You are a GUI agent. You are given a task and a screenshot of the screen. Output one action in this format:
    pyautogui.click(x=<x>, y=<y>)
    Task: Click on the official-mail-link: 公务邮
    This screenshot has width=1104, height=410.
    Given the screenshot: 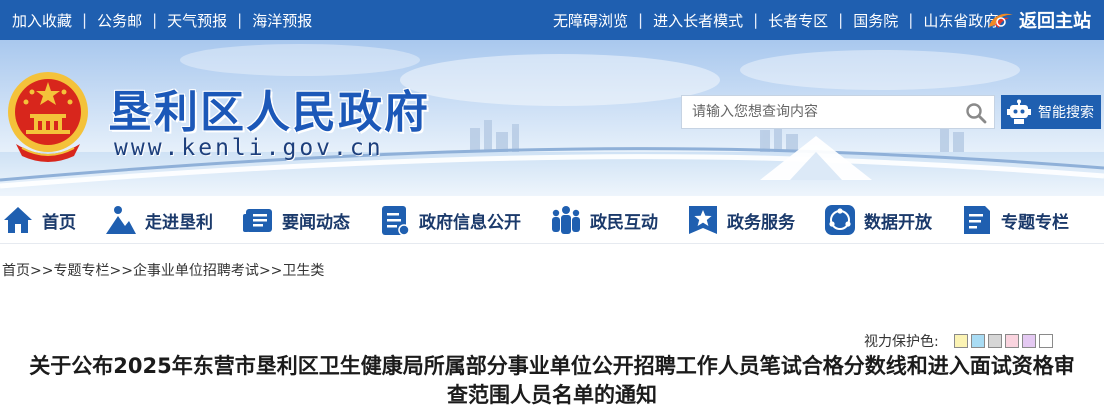 What is the action you would take?
    pyautogui.click(x=119, y=20)
    